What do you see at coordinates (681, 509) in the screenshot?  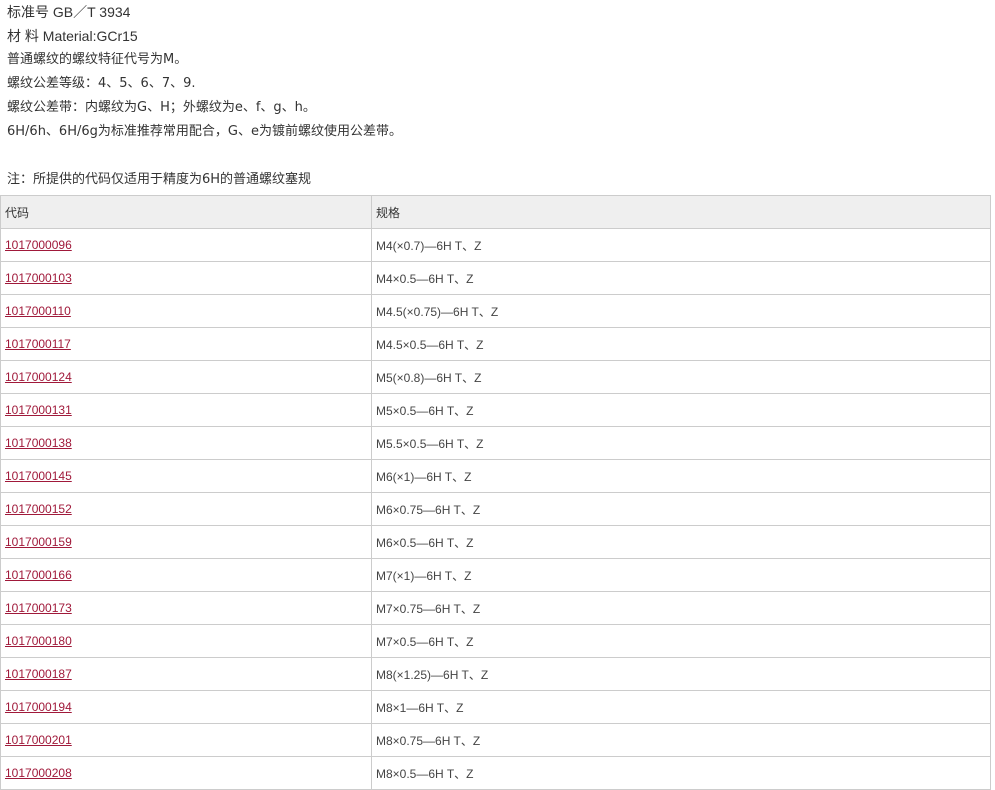 I see `spec-cell: M6×0.75—6H T、Z` at bounding box center [681, 509].